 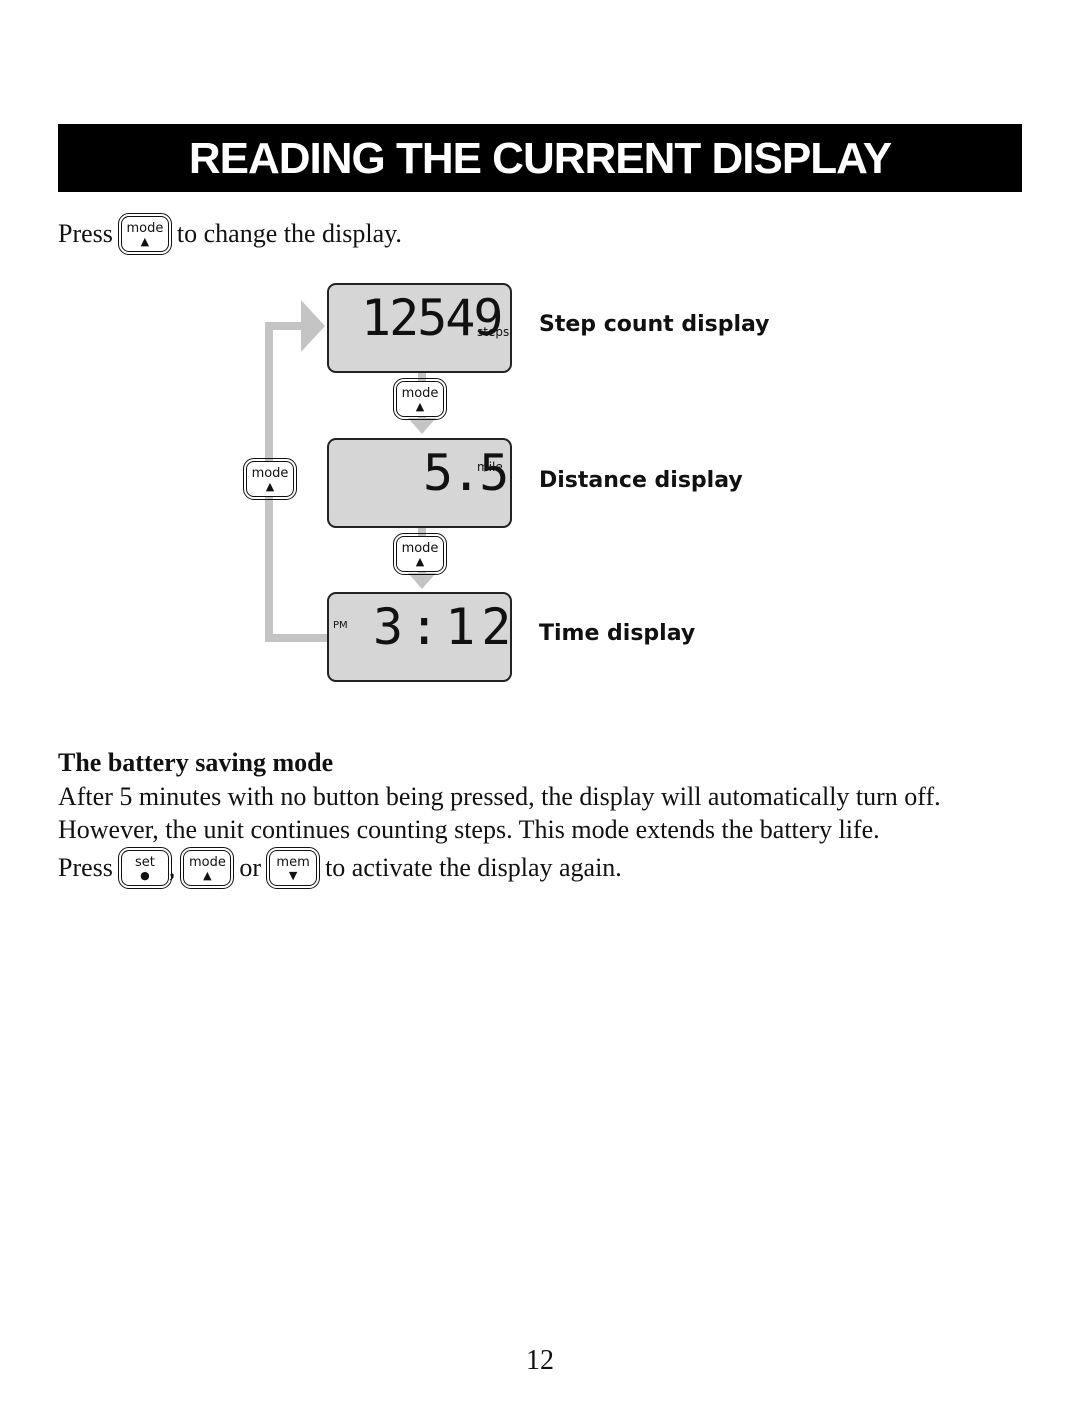 I want to click on distance-lcd: 5.5 mile, so click(x=419, y=483).